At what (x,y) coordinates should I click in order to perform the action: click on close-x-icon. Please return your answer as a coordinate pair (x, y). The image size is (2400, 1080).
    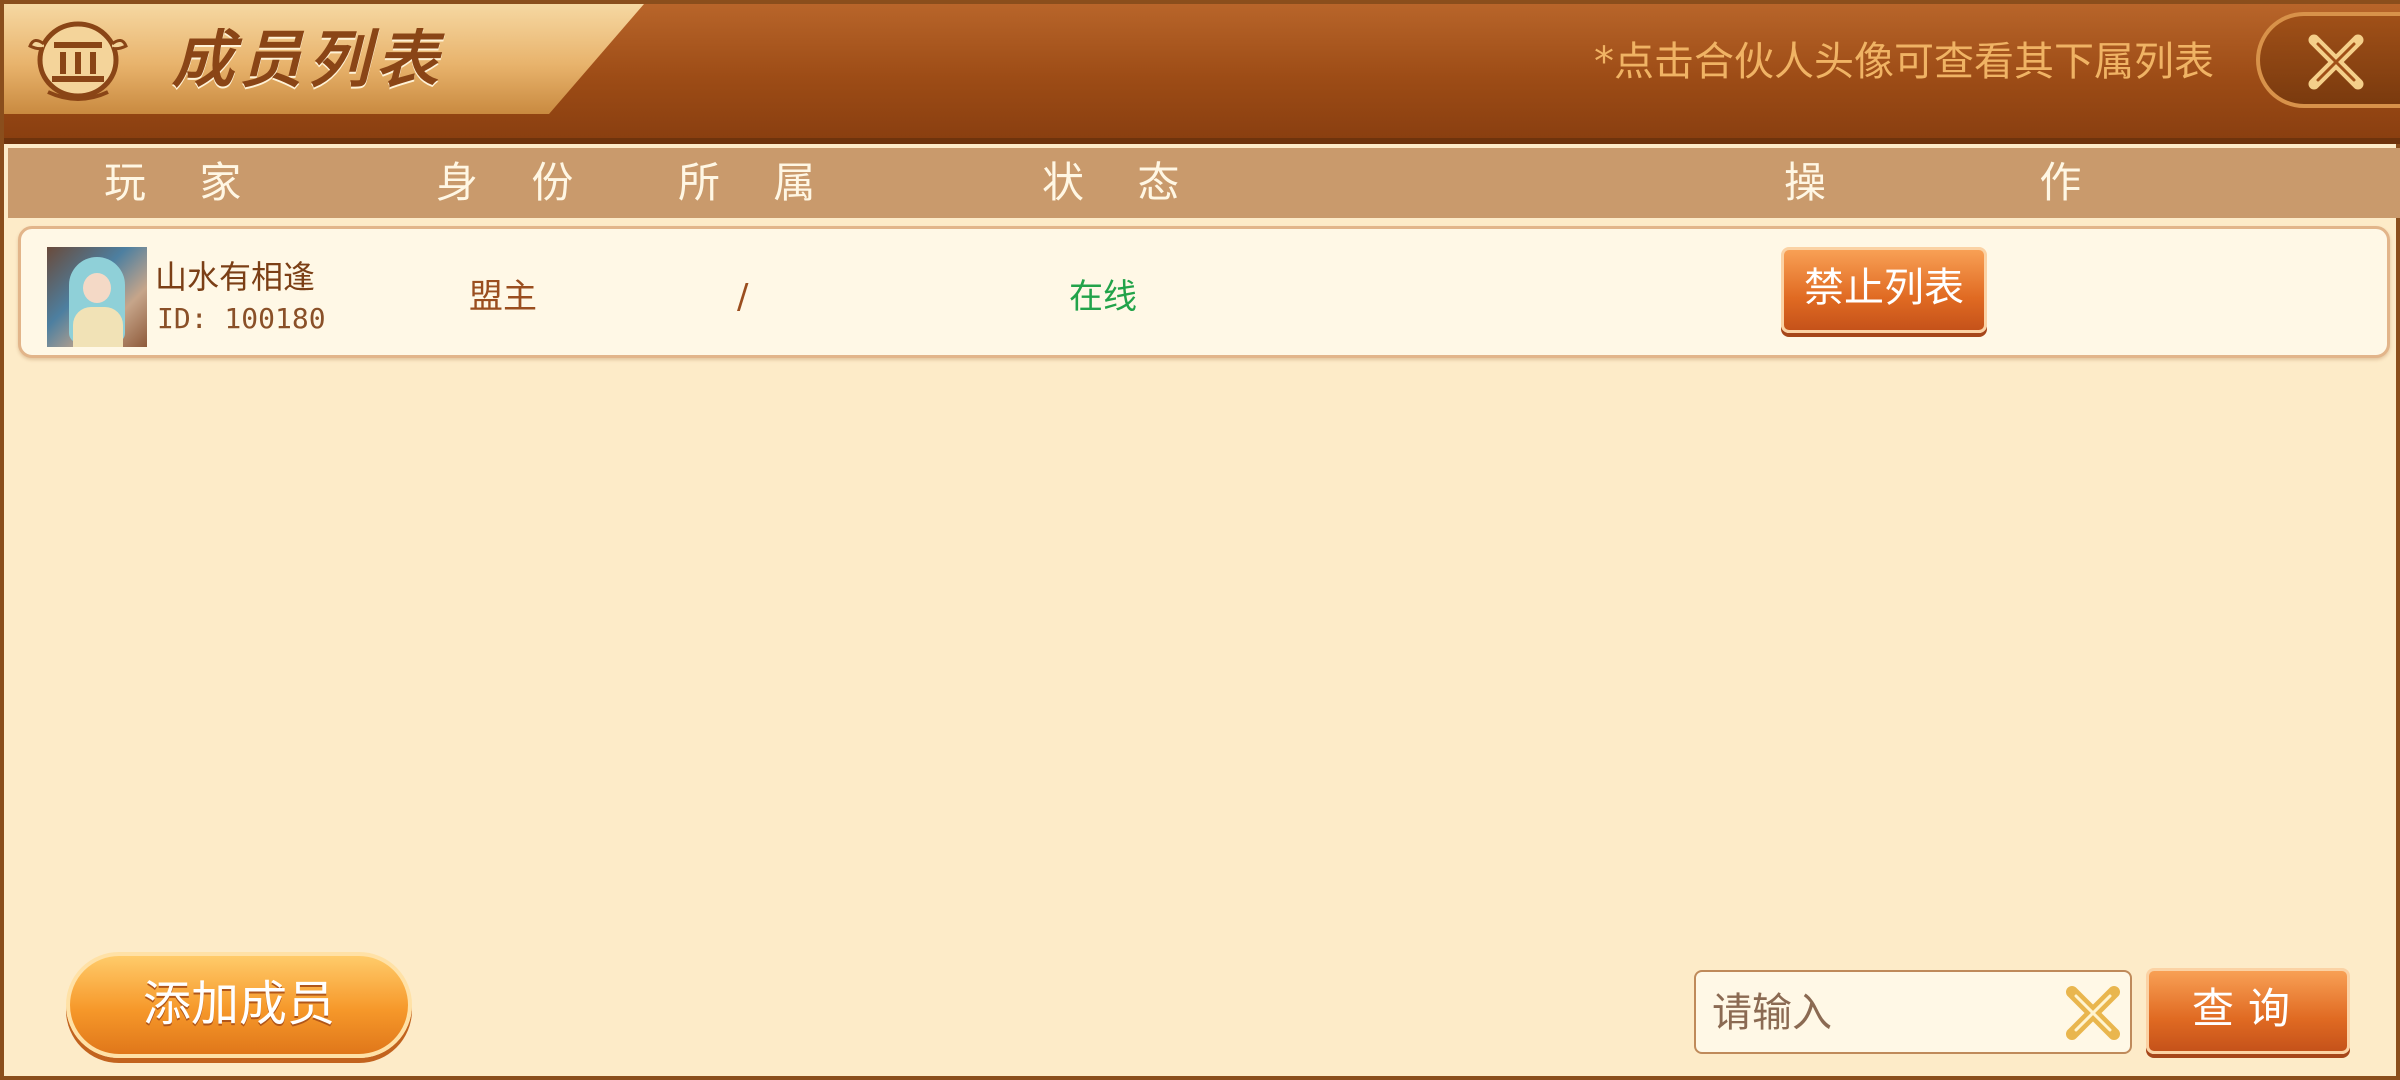
    Looking at the image, I should click on (2336, 62).